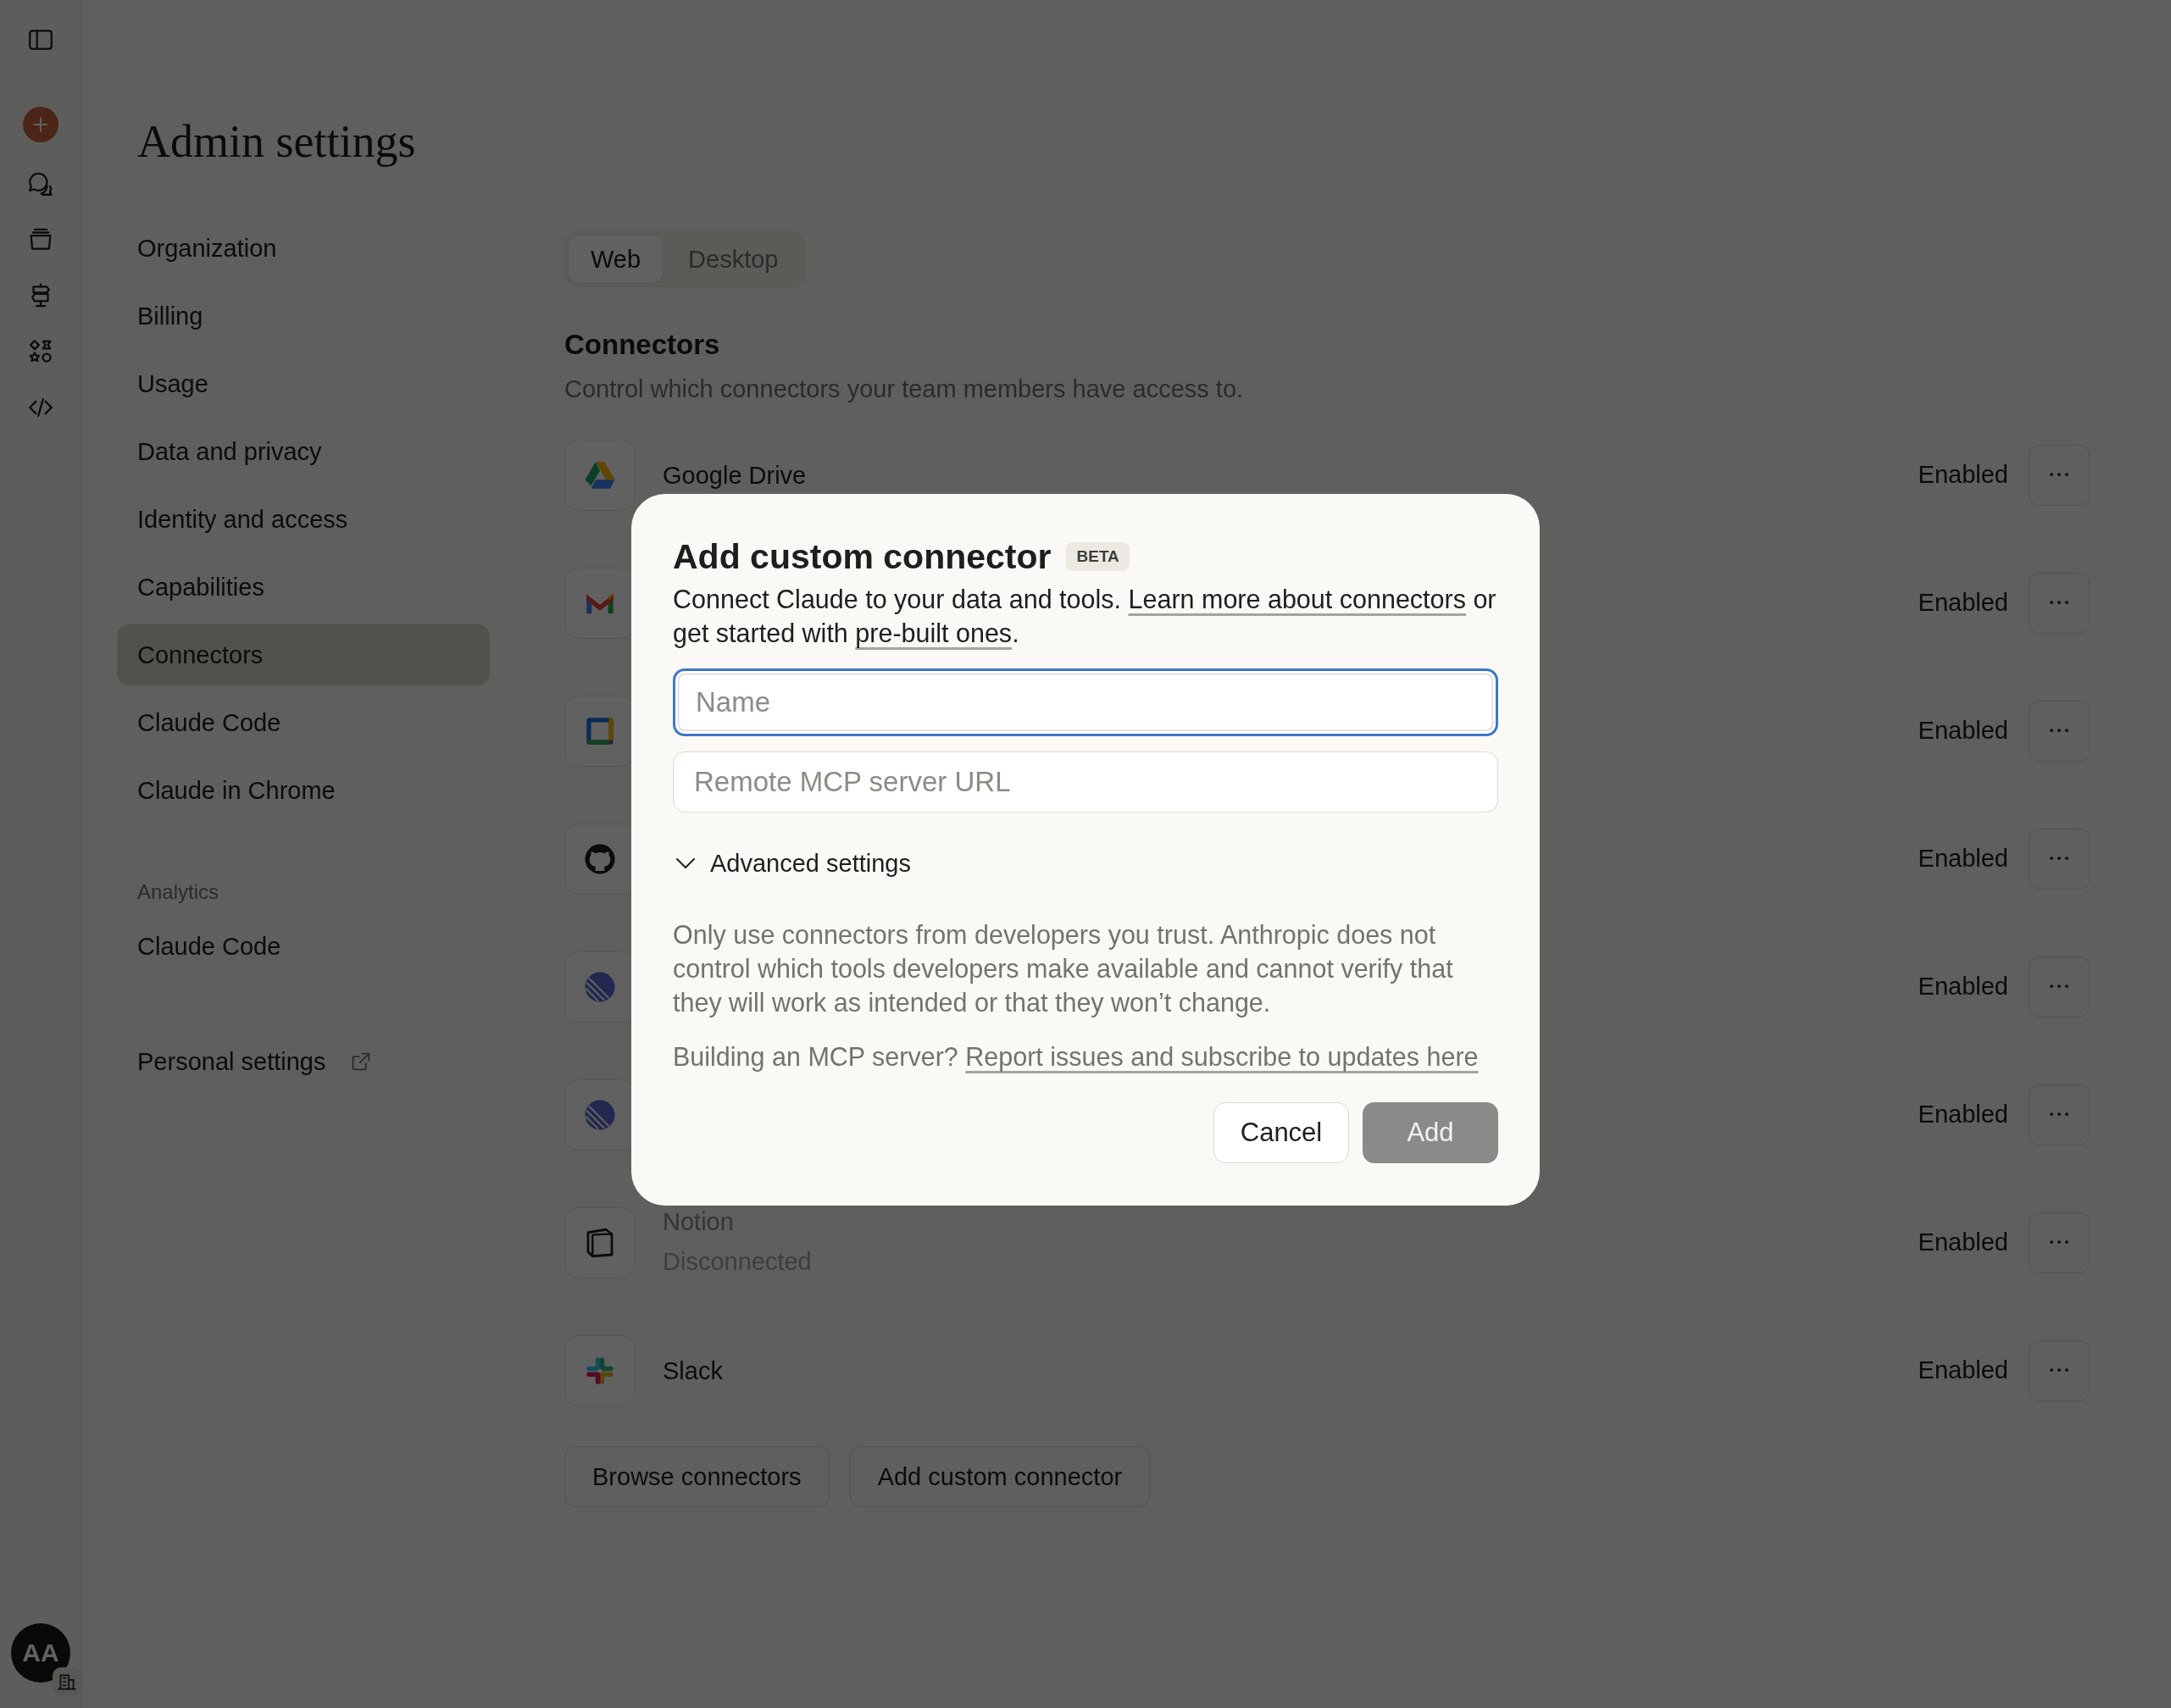  I want to click on nav-item: Capabilities, so click(303, 587).